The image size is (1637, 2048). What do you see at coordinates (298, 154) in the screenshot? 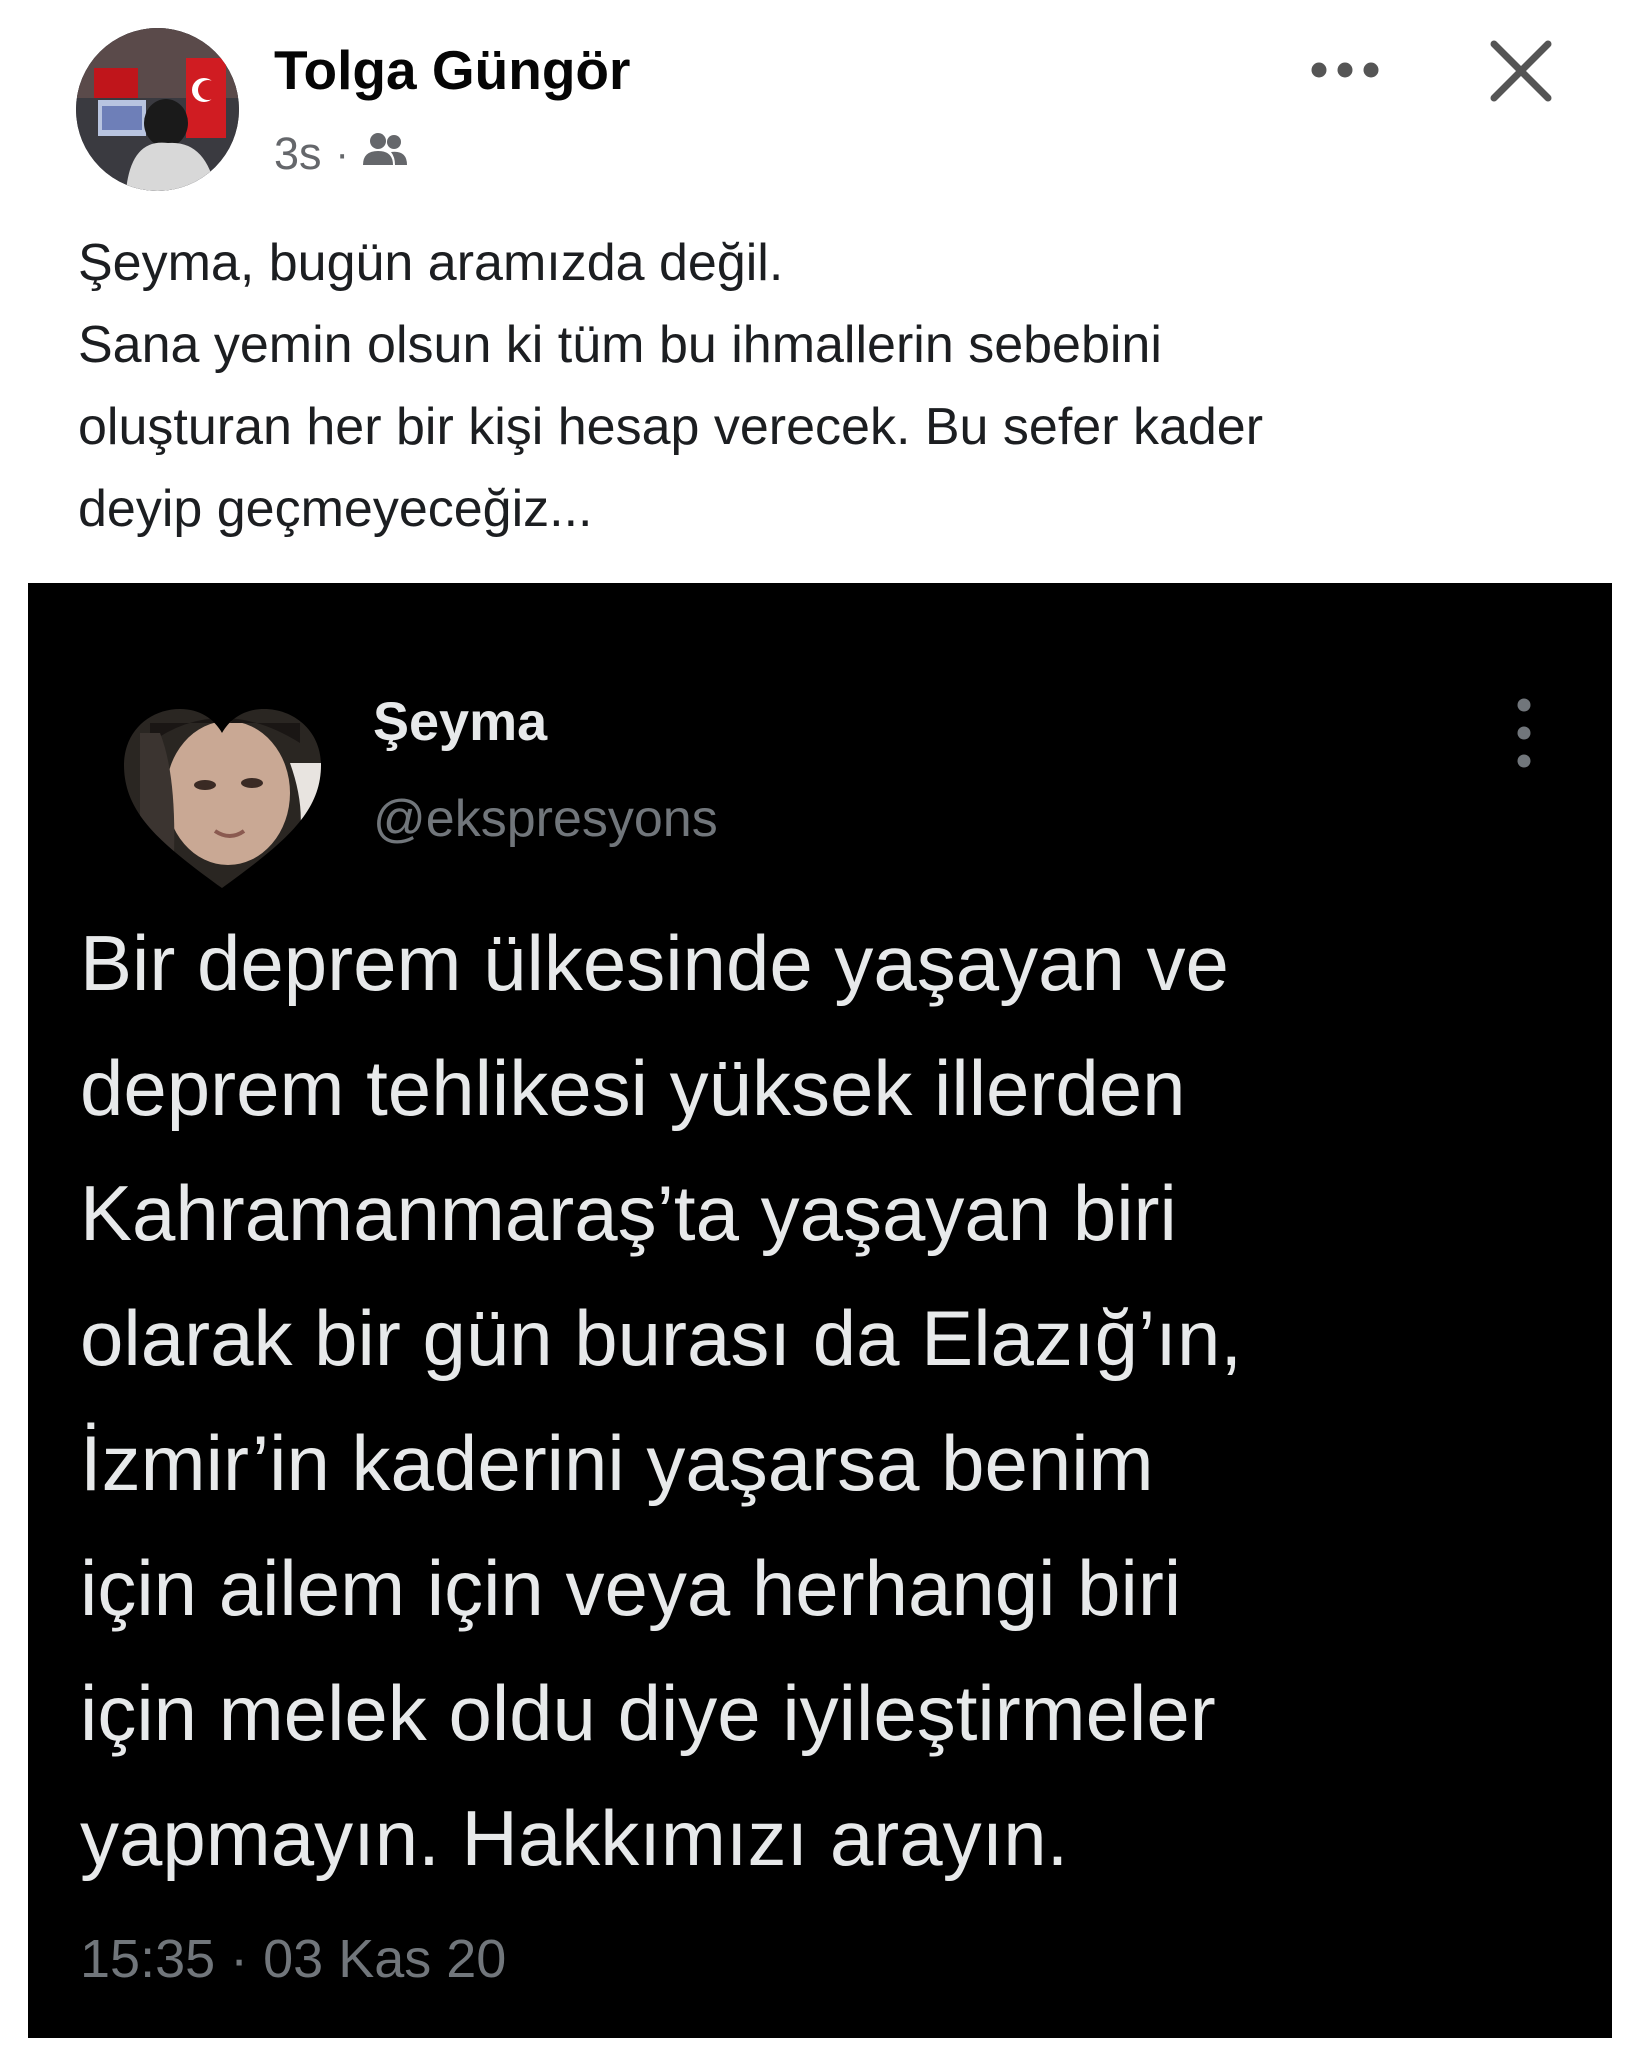
I see `post-time: 3s` at bounding box center [298, 154].